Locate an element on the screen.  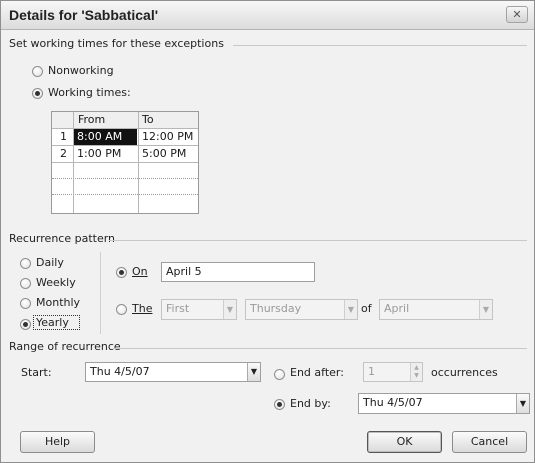
end-by-date-value: Thu 4/5/07 is located at coordinates (393, 402).